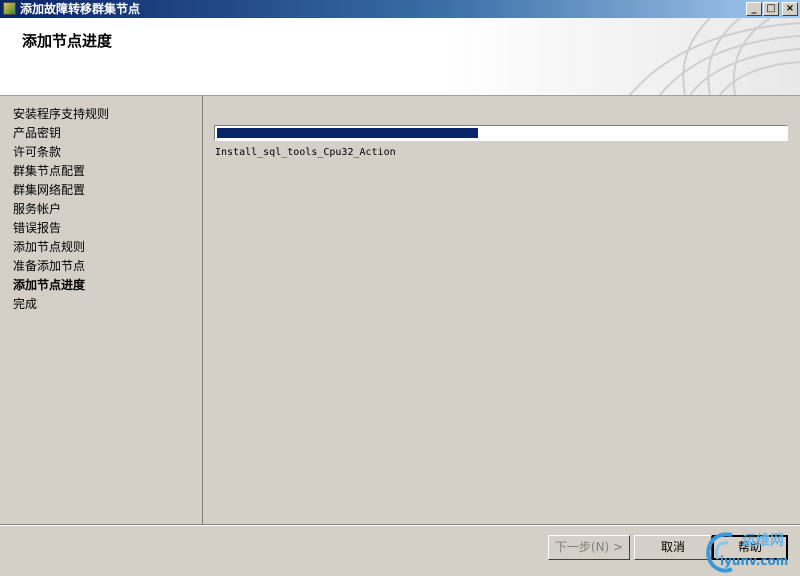 This screenshot has height=576, width=800. I want to click on watermark: 运维网 iyunv.com, so click(750, 551).